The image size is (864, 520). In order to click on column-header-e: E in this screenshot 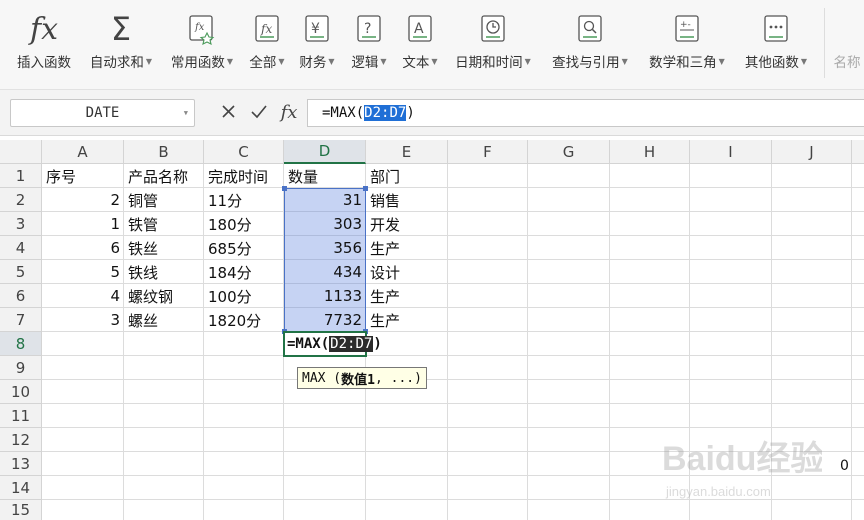, I will do `click(407, 152)`.